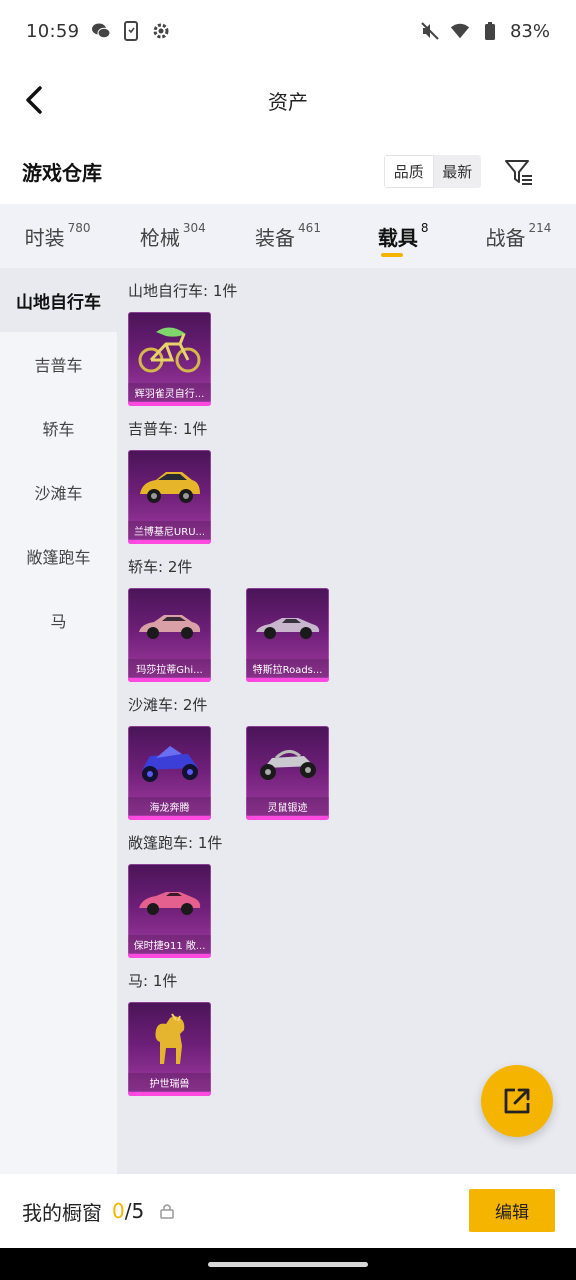 The image size is (576, 1280). Describe the element at coordinates (529, 31) in the screenshot. I see `battery-level: 83%` at that location.